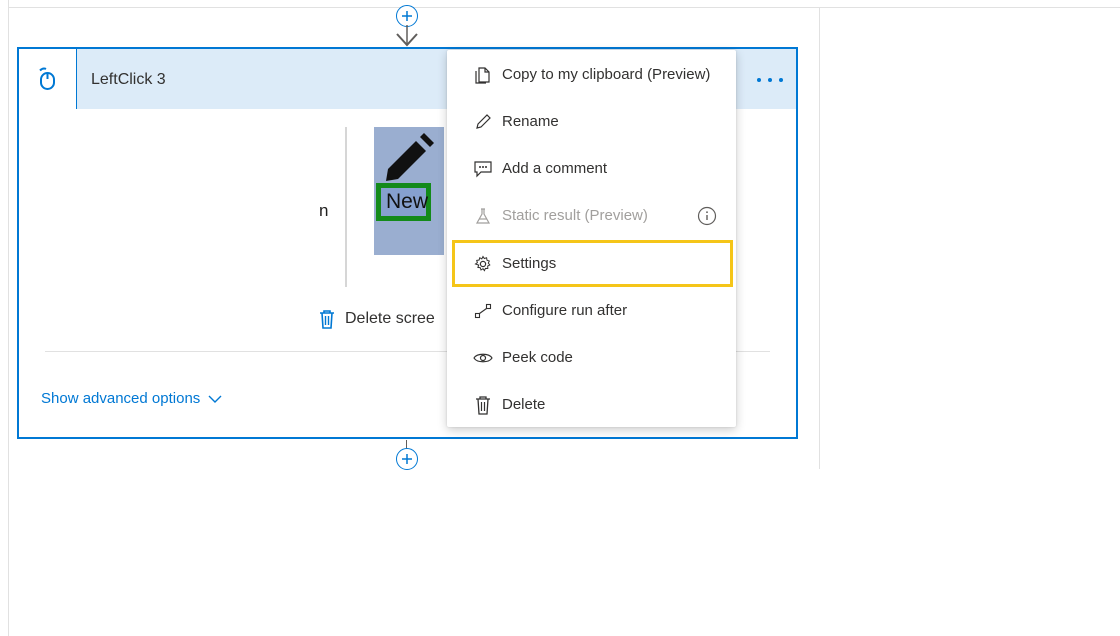 Image resolution: width=1120 pixels, height=636 pixels. I want to click on canvas-right-divider, so click(819, 238).